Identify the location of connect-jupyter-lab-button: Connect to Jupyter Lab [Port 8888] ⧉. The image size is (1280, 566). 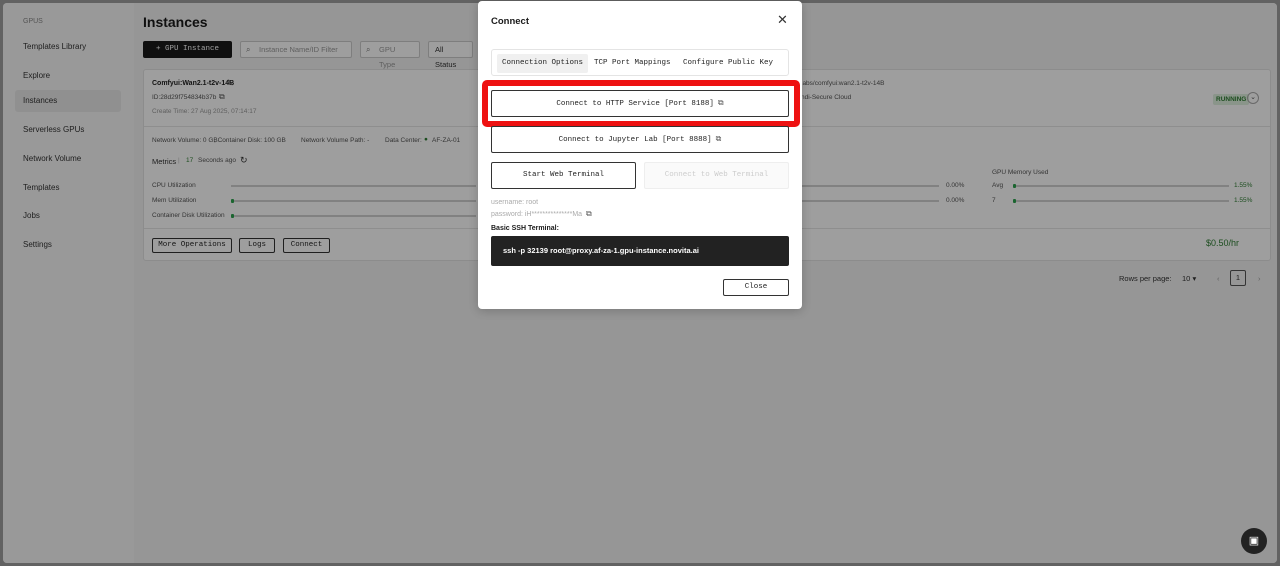
(640, 139).